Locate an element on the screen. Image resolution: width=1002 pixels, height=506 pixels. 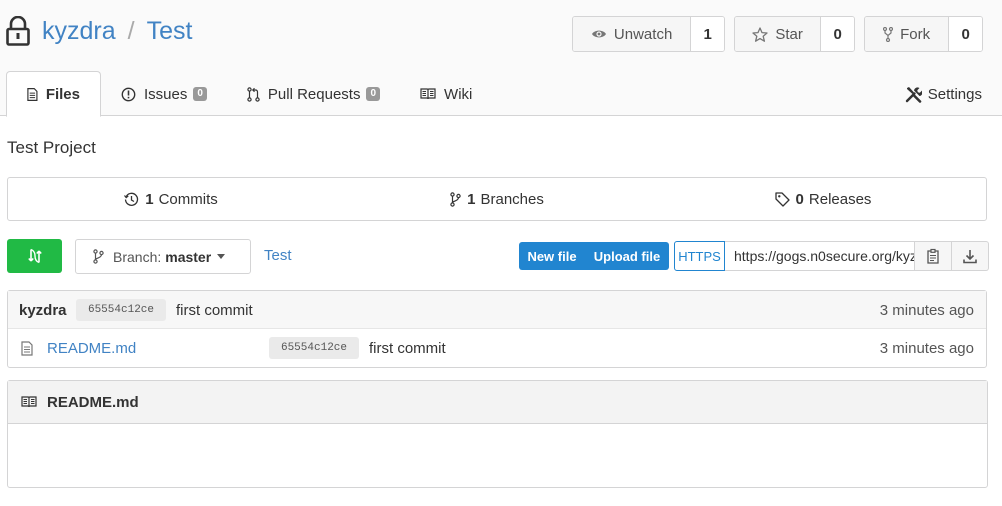
tab-files: Files is located at coordinates (53, 94).